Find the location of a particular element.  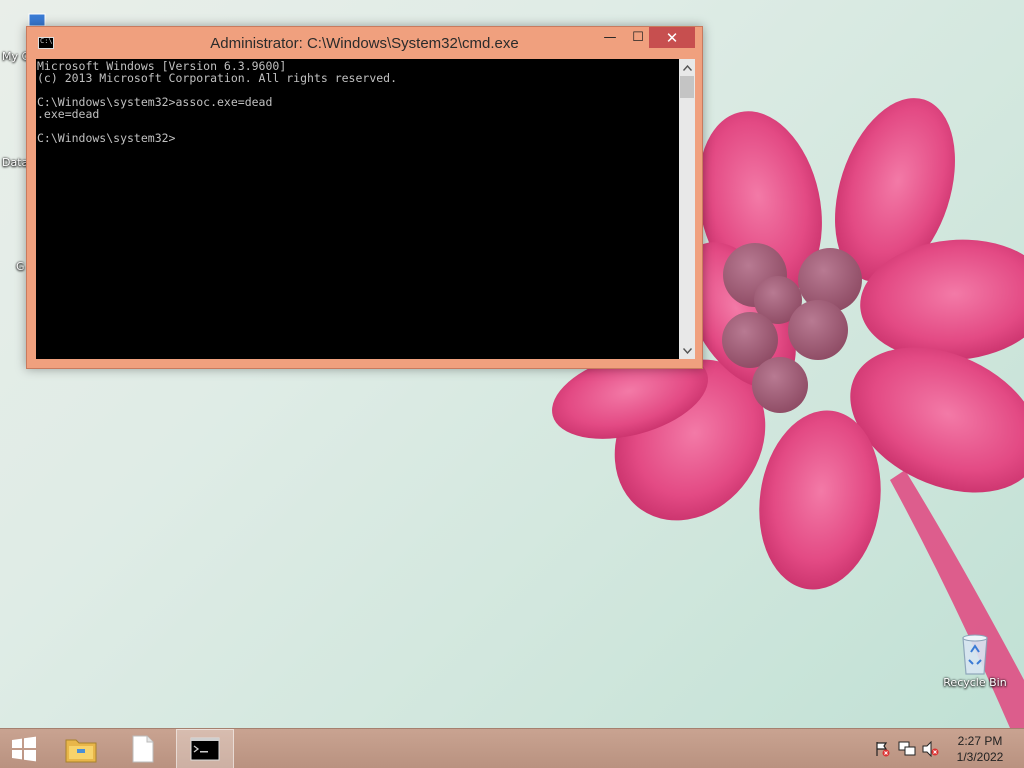

recycle-bin-icon is located at coordinates (975, 653).